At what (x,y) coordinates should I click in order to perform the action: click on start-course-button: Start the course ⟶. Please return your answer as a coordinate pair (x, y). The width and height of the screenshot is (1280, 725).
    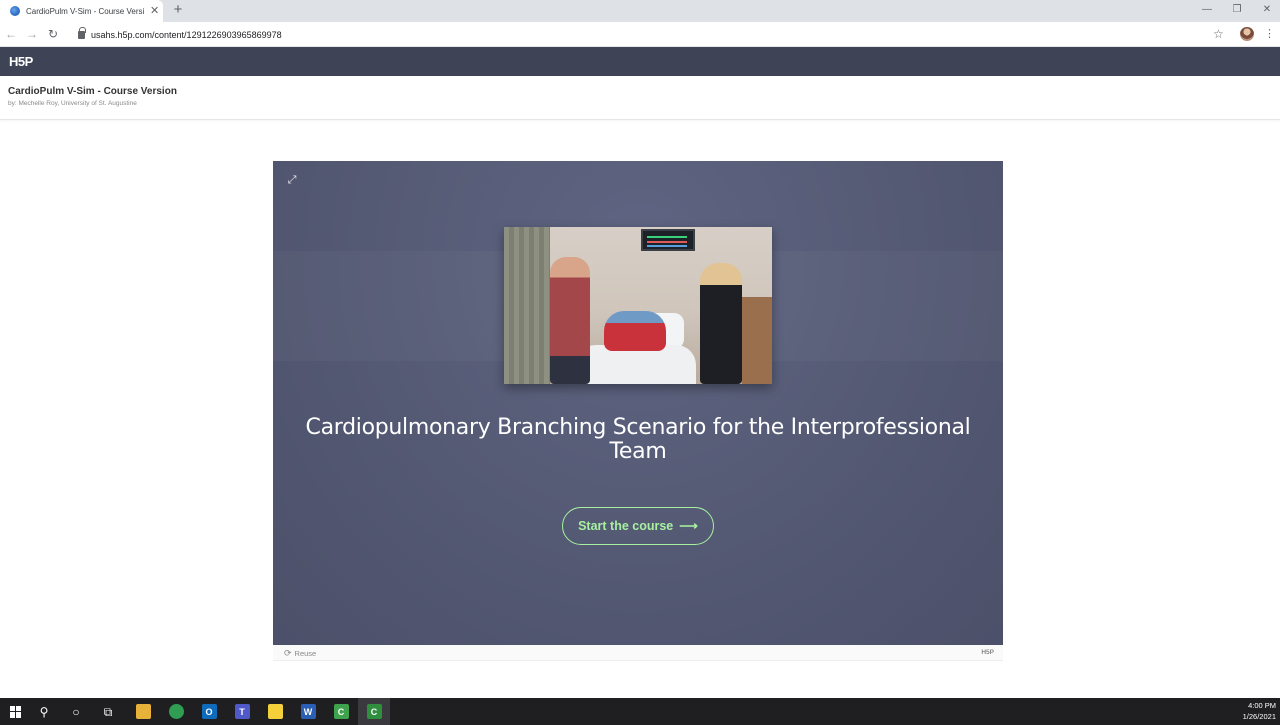
    Looking at the image, I should click on (638, 526).